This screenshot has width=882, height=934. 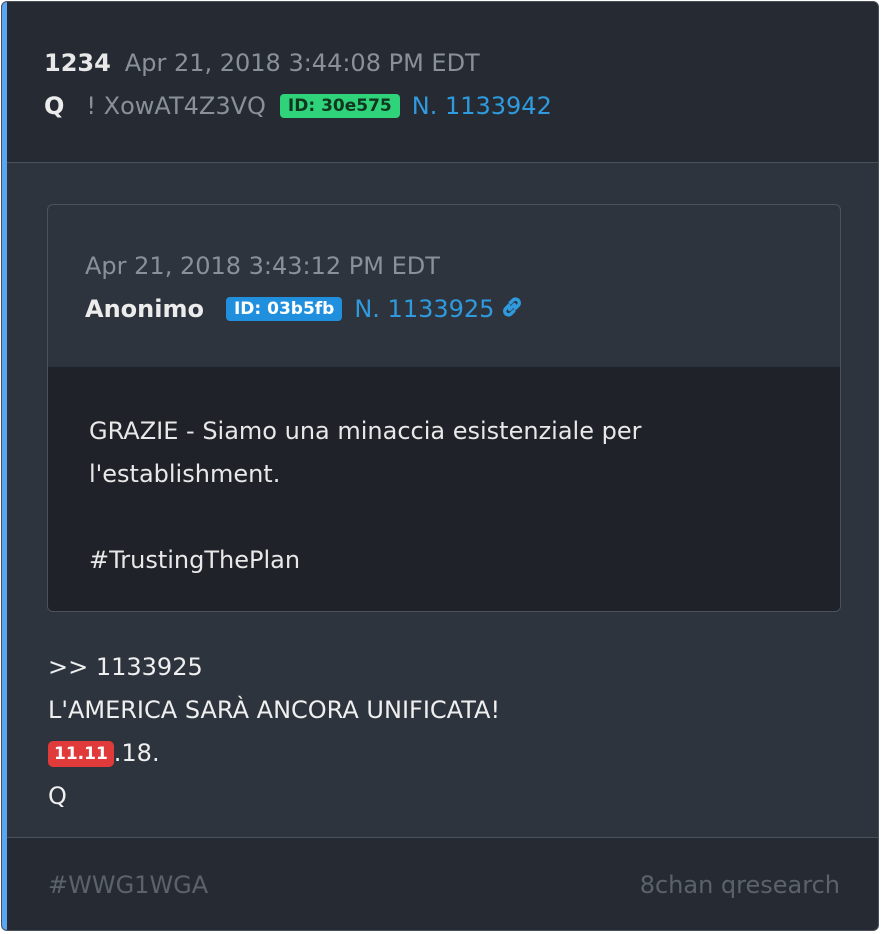 I want to click on post-ref-link: N. 1133942, so click(x=482, y=106).